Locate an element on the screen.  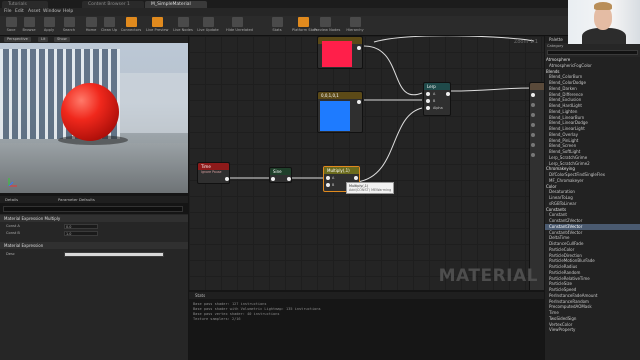
wire-output-top is located at coordinates (454, 39).